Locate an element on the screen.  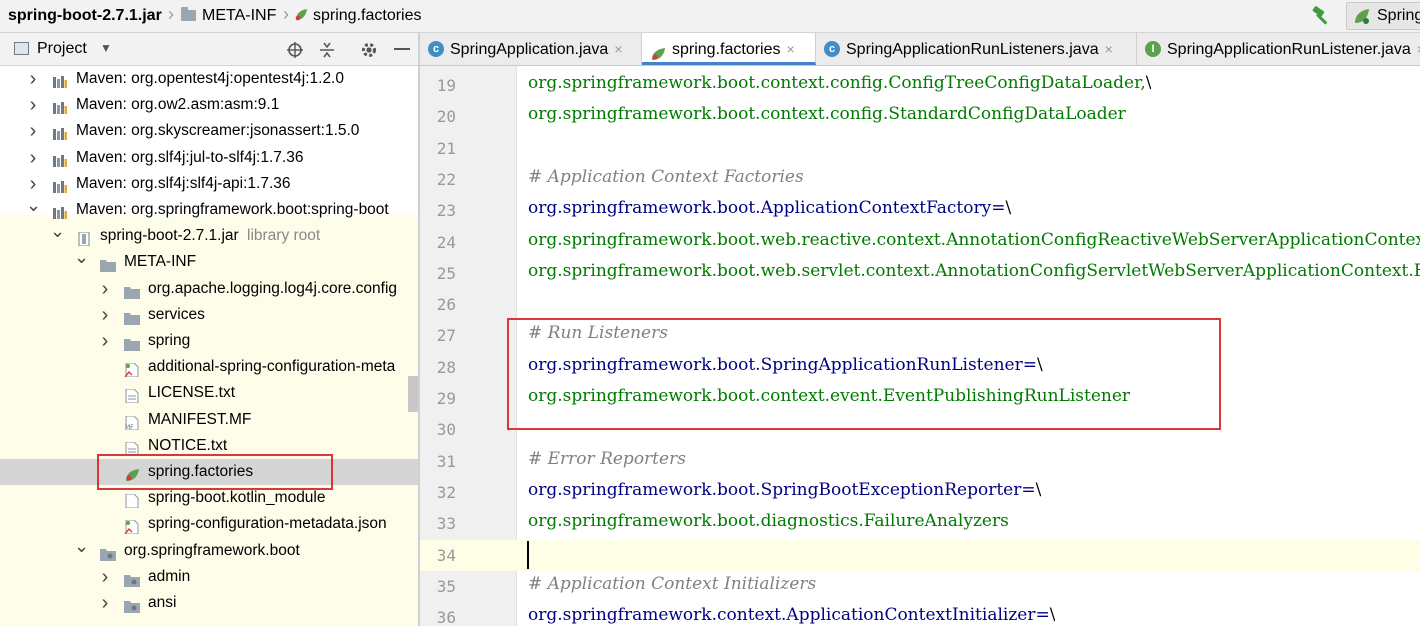
tree-item: additional-spring-configuration-meta is located at coordinates (209, 367).